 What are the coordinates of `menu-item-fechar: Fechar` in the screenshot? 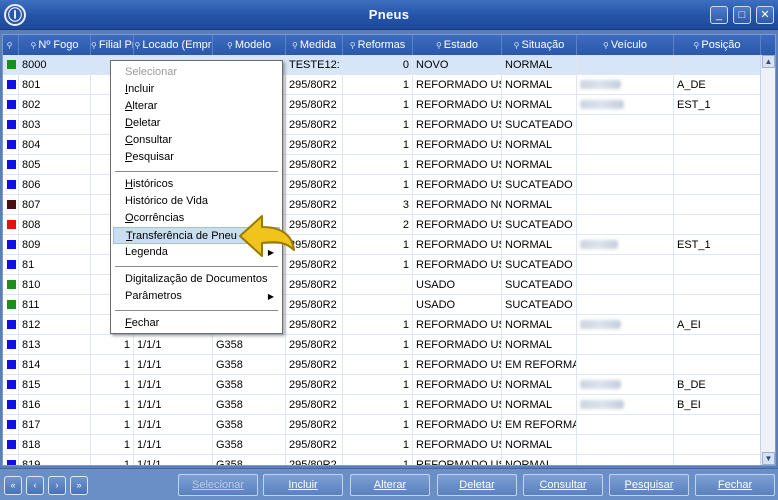 It's located at (196, 323).